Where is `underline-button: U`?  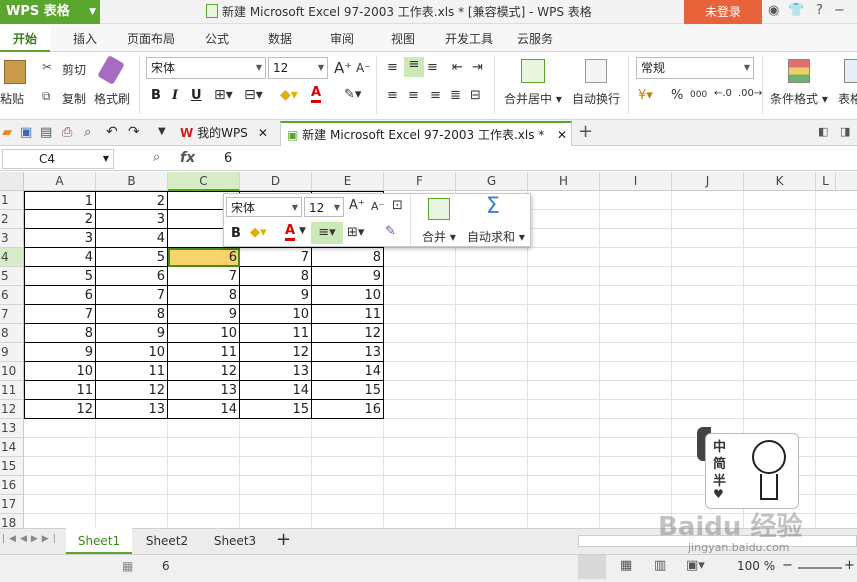
underline-button: U is located at coordinates (196, 95).